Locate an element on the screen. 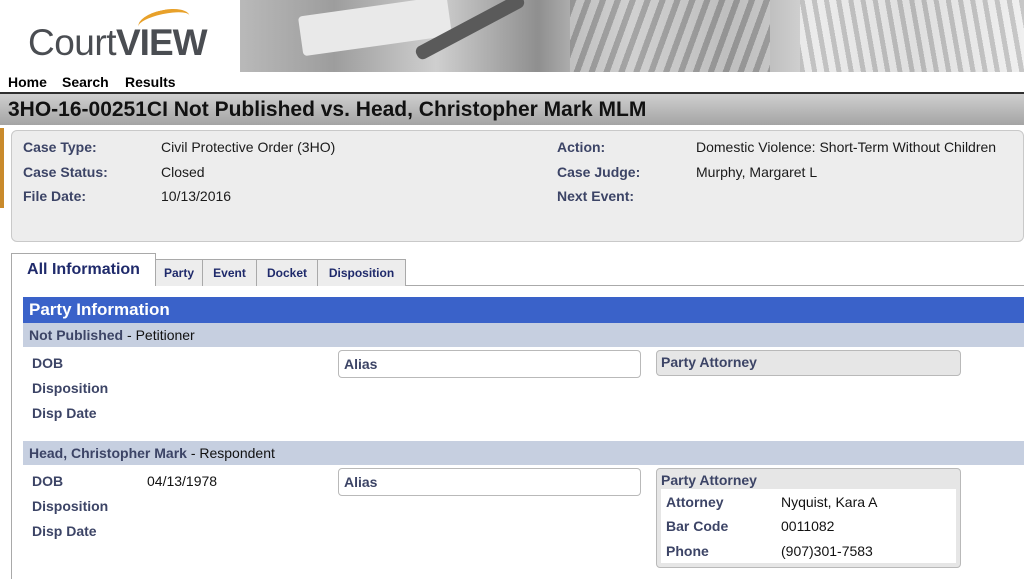 The width and height of the screenshot is (1024, 579). case-status-label: Case Status: is located at coordinates (65, 172).